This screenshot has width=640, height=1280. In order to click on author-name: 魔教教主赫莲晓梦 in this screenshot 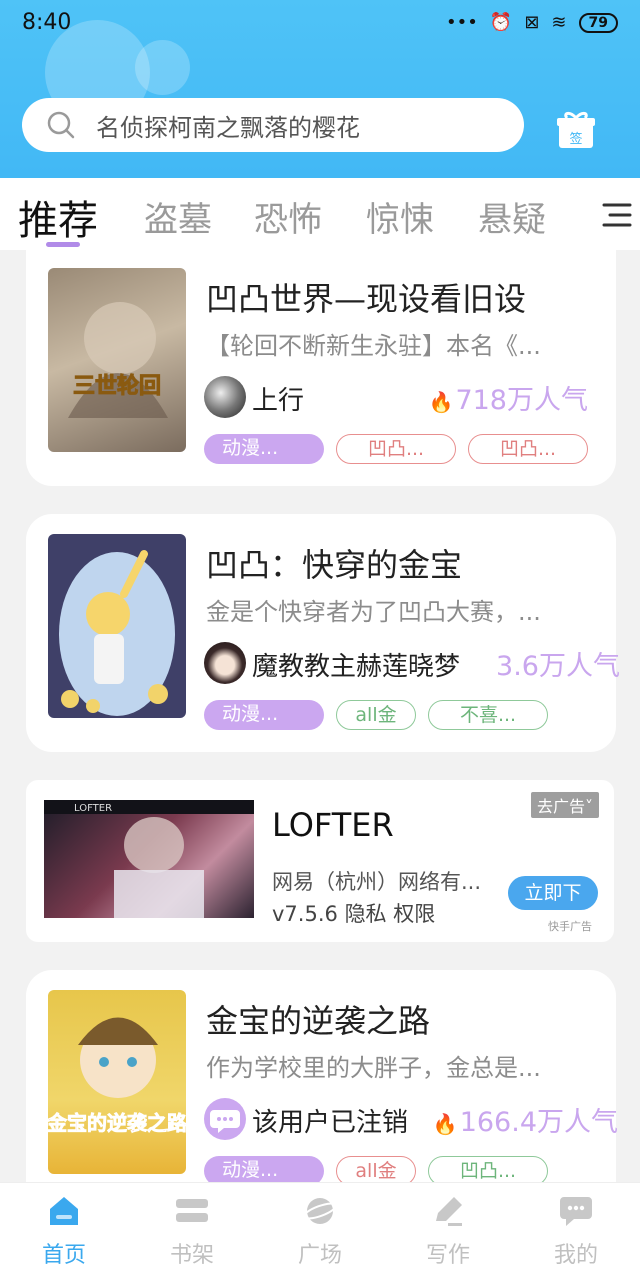, I will do `click(356, 664)`.